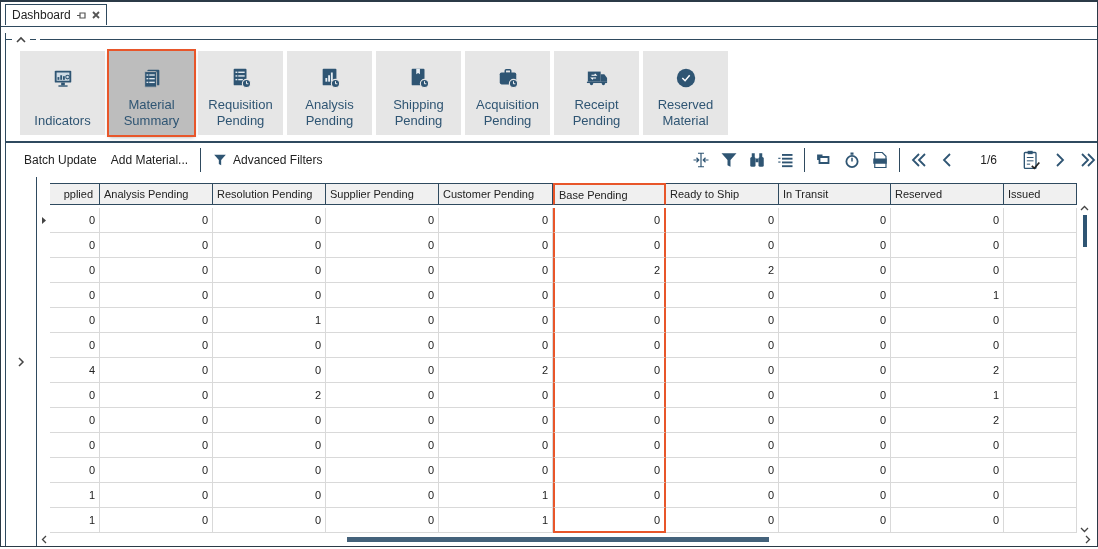 This screenshot has height=549, width=1098. What do you see at coordinates (60, 160) in the screenshot?
I see `toolbar-button: Batch Update` at bounding box center [60, 160].